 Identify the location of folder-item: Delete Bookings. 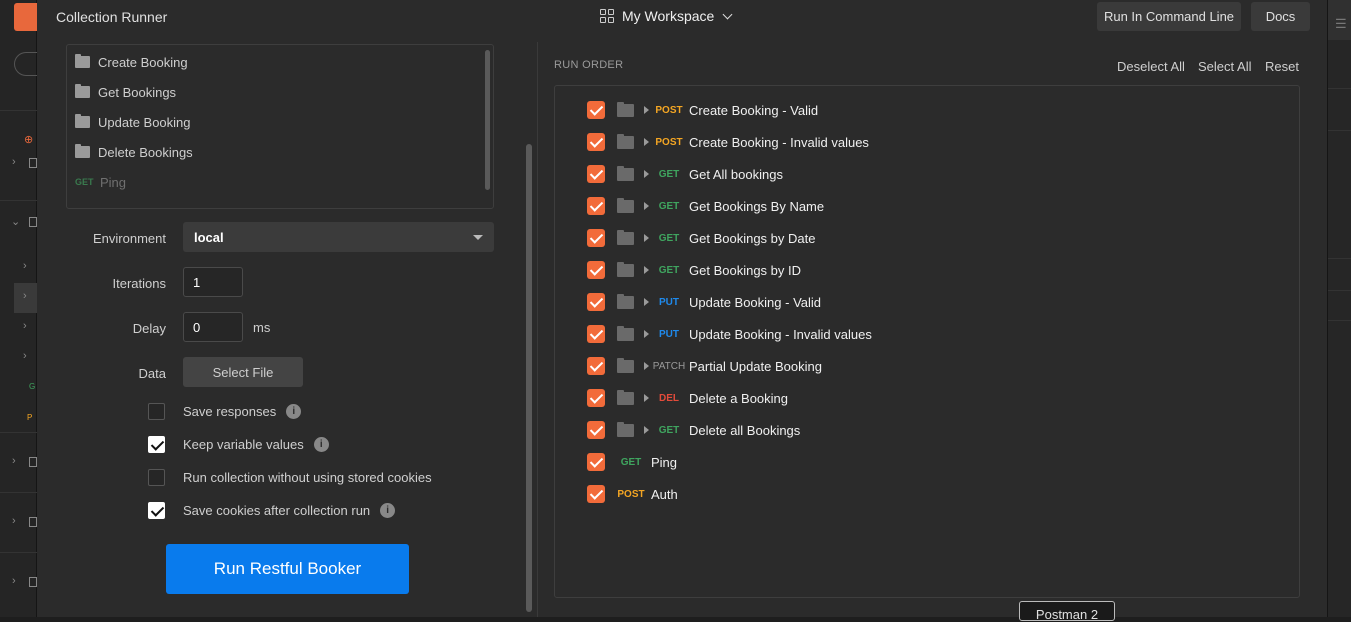
(134, 152).